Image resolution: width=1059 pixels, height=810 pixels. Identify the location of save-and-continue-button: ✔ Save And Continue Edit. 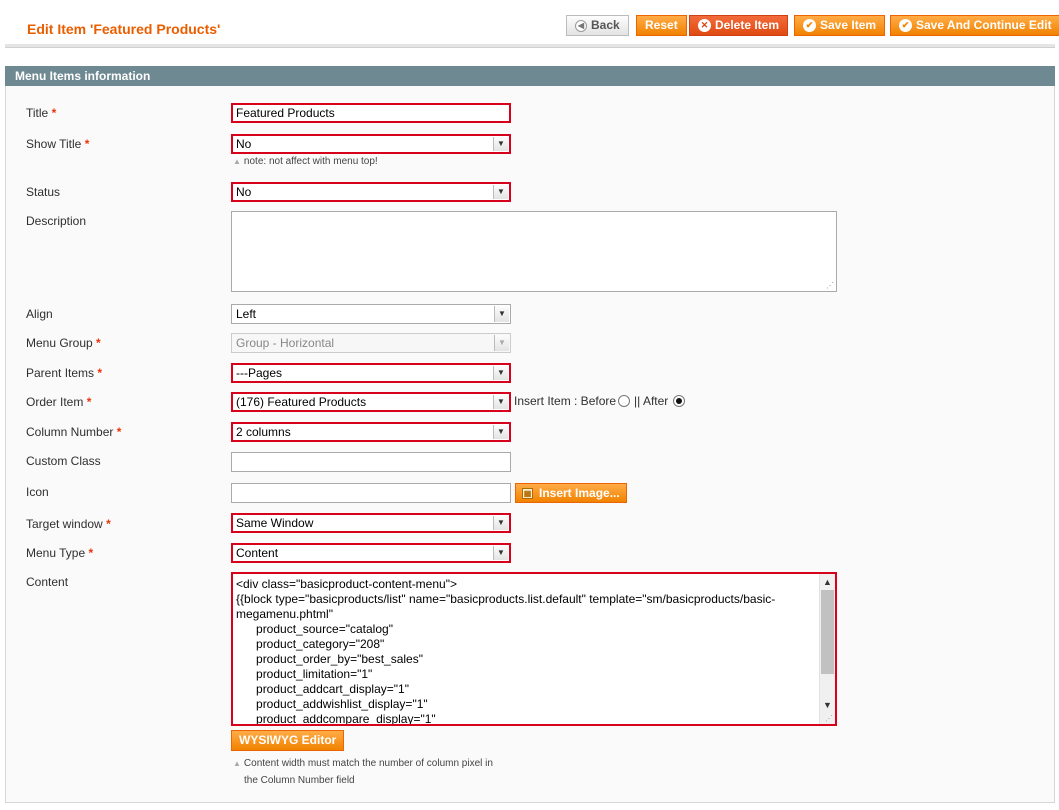
(974, 25).